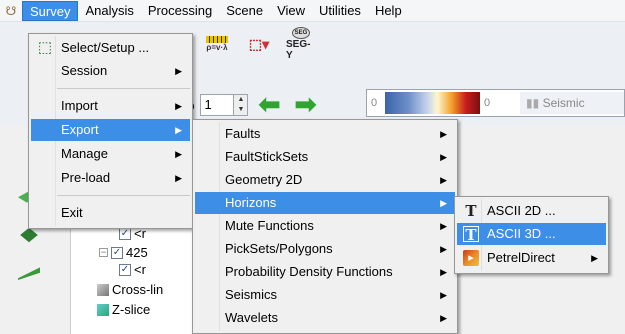 The image size is (625, 334). I want to click on tree-row: Z-slice, so click(123, 309).